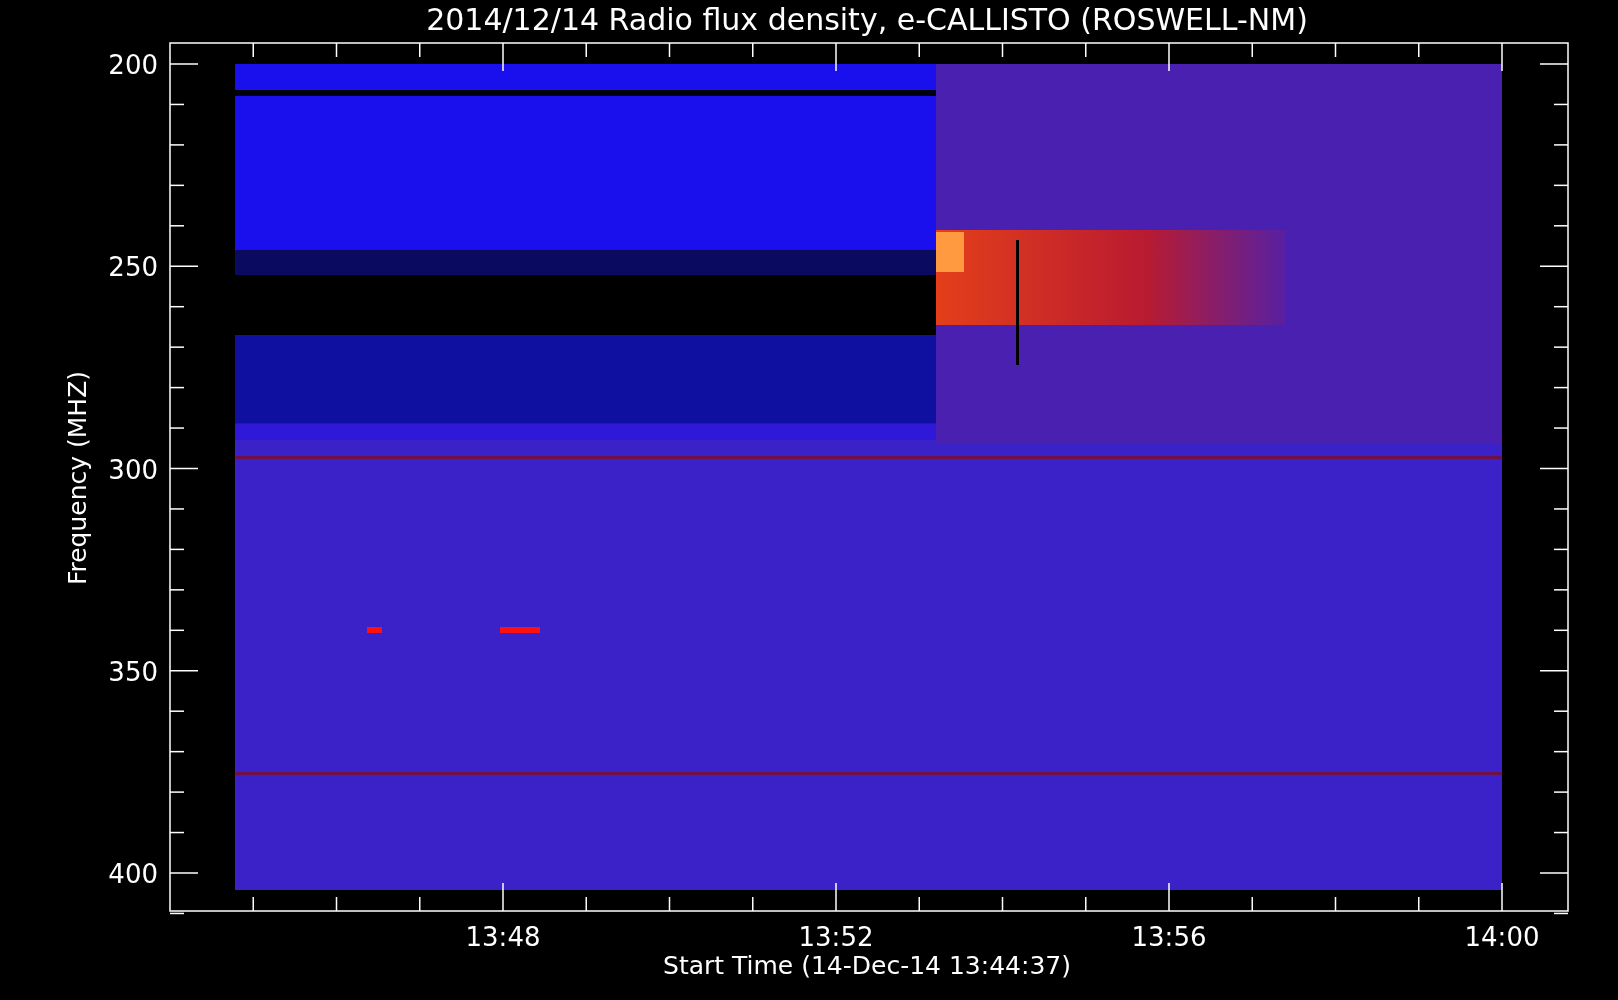 Image resolution: width=1618 pixels, height=1000 pixels. What do you see at coordinates (133, 671) in the screenshot?
I see `y-tick-label: 350` at bounding box center [133, 671].